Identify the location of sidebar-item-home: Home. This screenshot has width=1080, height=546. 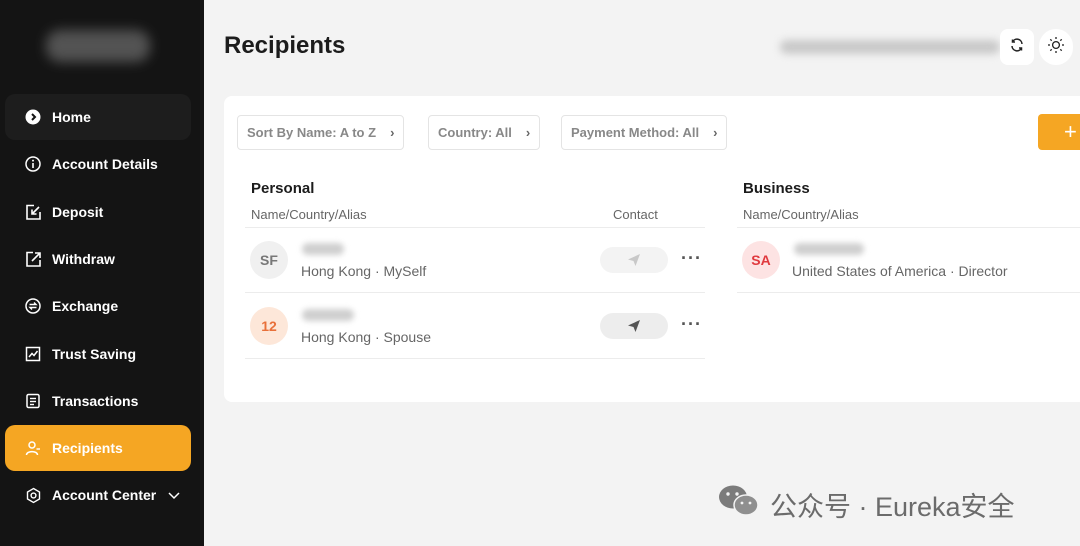
(98, 117).